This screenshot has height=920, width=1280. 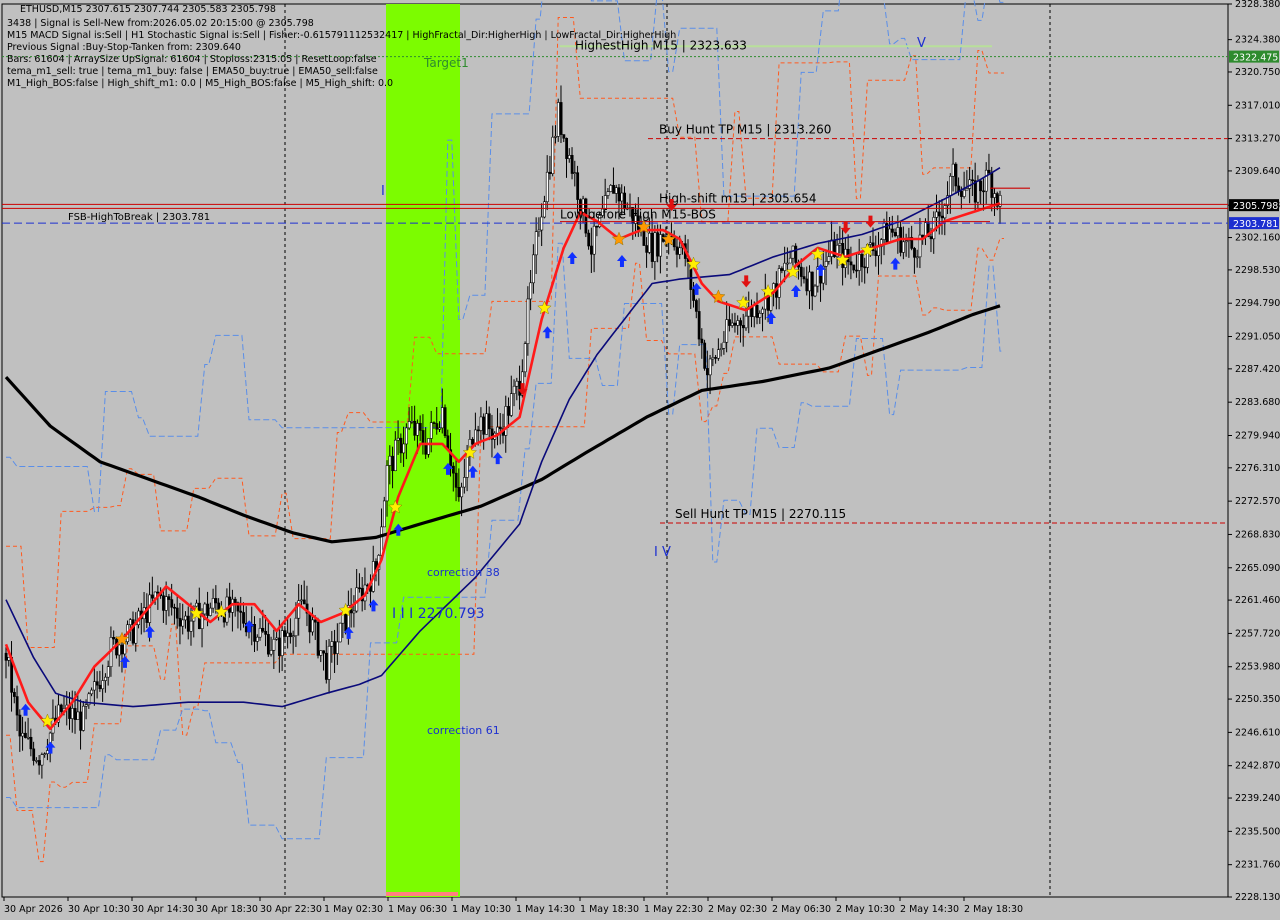 What do you see at coordinates (609, 909) in the screenshot?
I see `time-tick-label: 1 May 18:30` at bounding box center [609, 909].